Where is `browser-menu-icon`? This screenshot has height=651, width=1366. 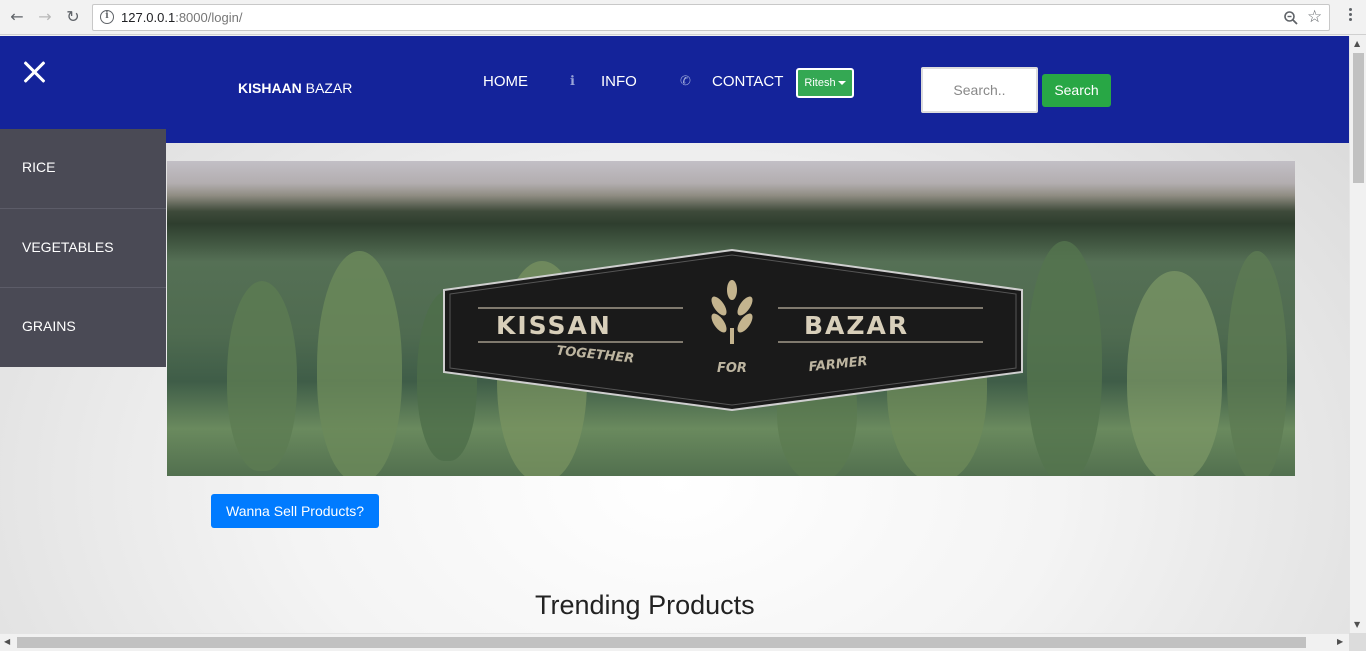
browser-menu-icon is located at coordinates (1350, 16).